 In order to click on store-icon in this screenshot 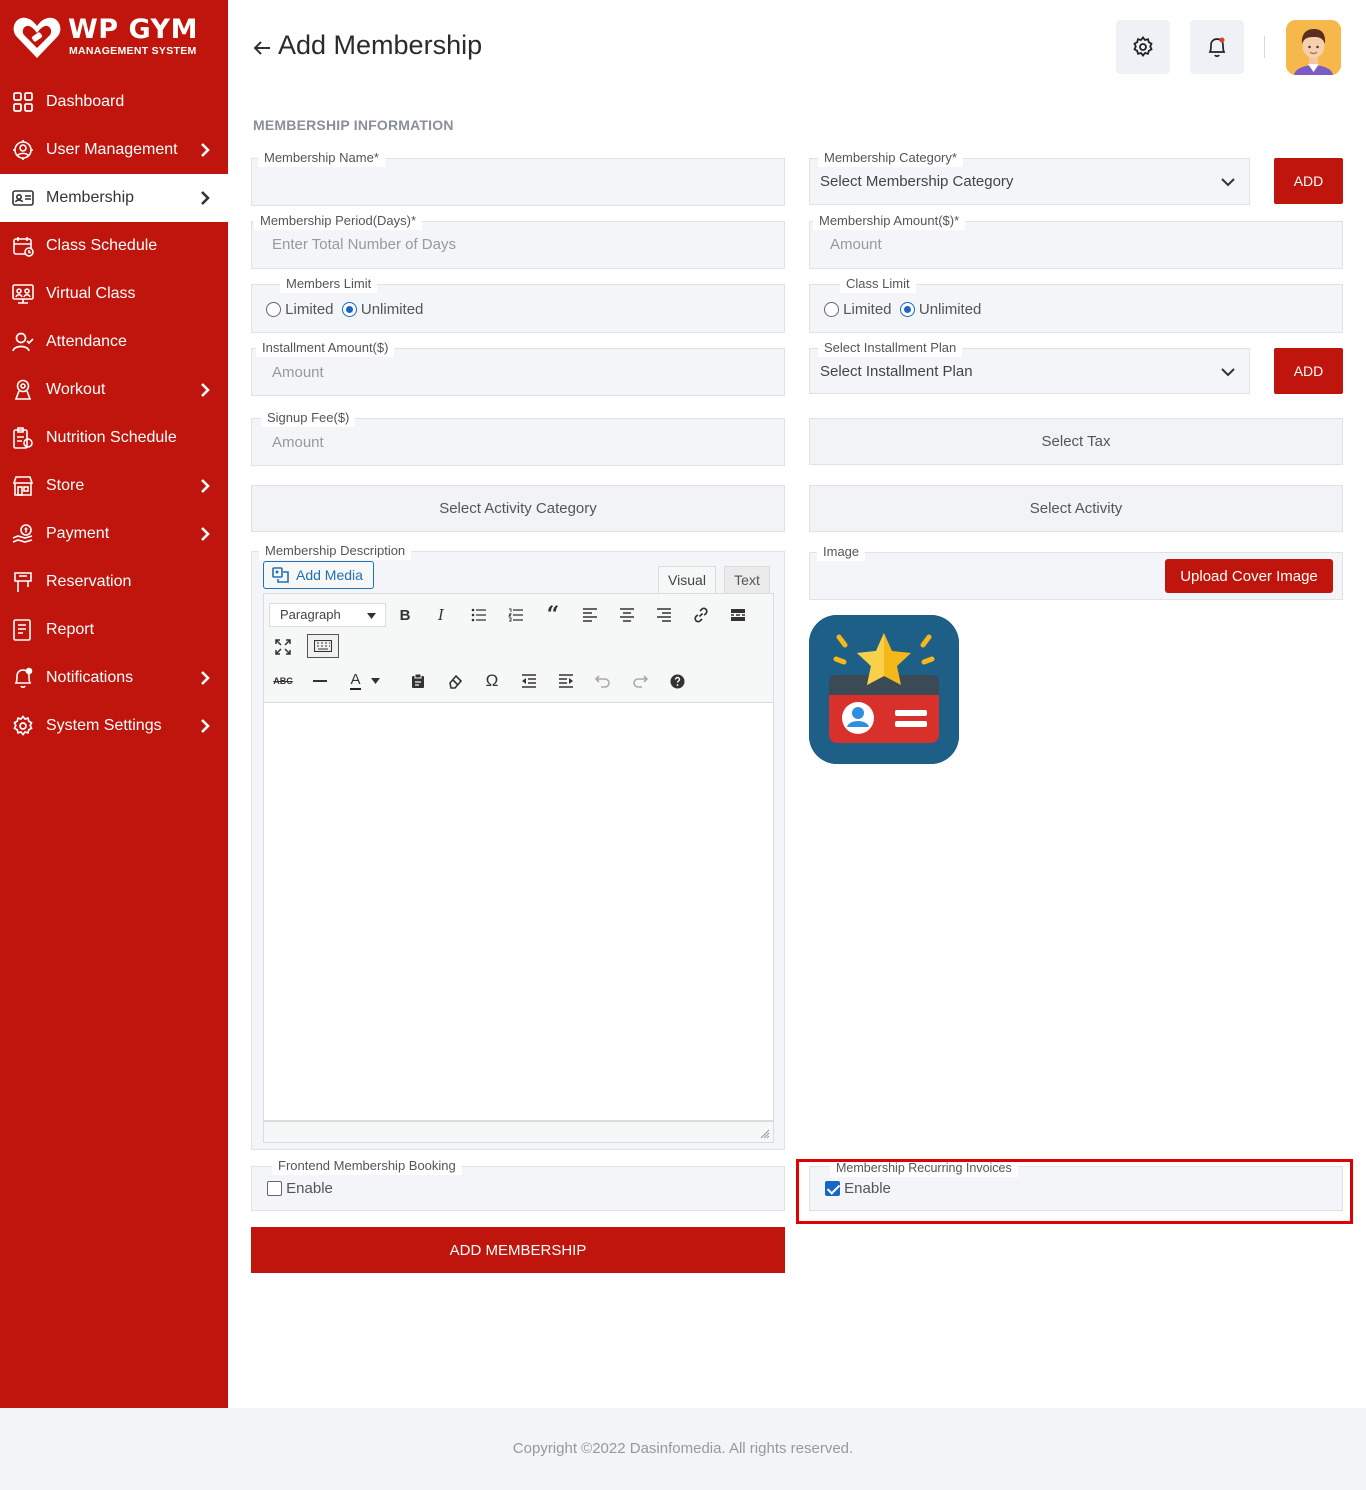, I will do `click(23, 486)`.